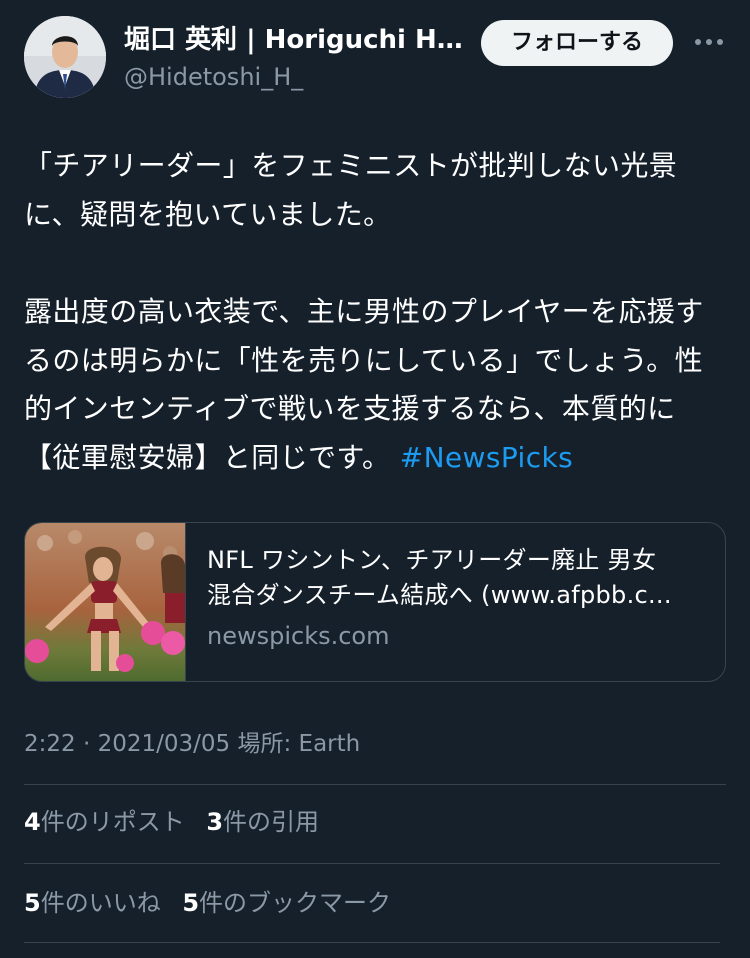 This screenshot has height=958, width=750. Describe the element at coordinates (351, 190) in the screenshot. I see `tweet-paragraph-1: 「チアリーダー」をフェミニストが批判しない光景に、疑問を抱いていました。` at that location.